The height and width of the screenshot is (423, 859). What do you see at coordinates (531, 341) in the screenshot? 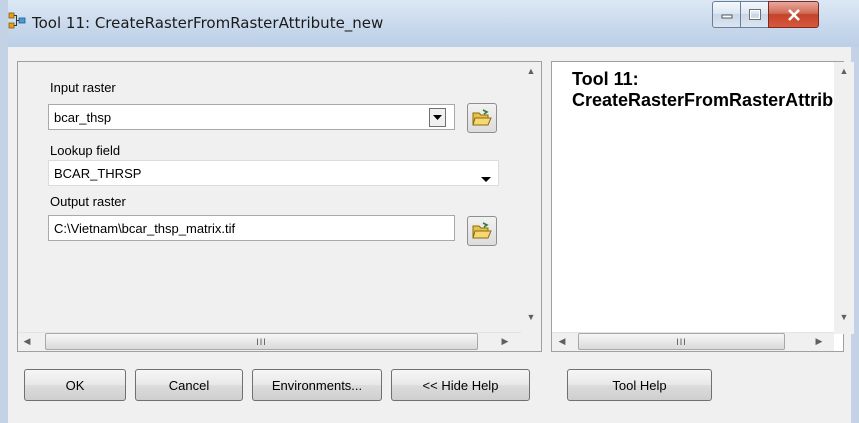
I see `scroll-corner` at bounding box center [531, 341].